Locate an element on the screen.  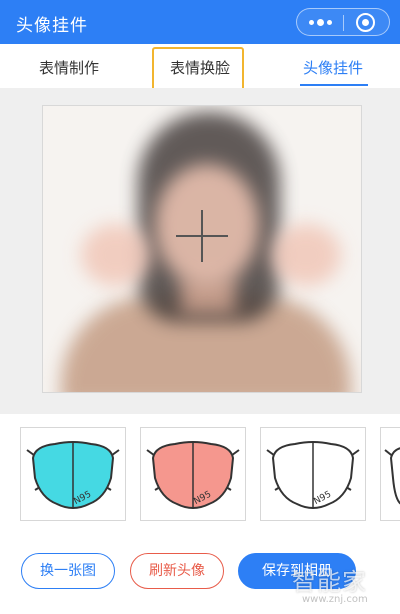
mask-option-pink: N95 is located at coordinates (193, 474).